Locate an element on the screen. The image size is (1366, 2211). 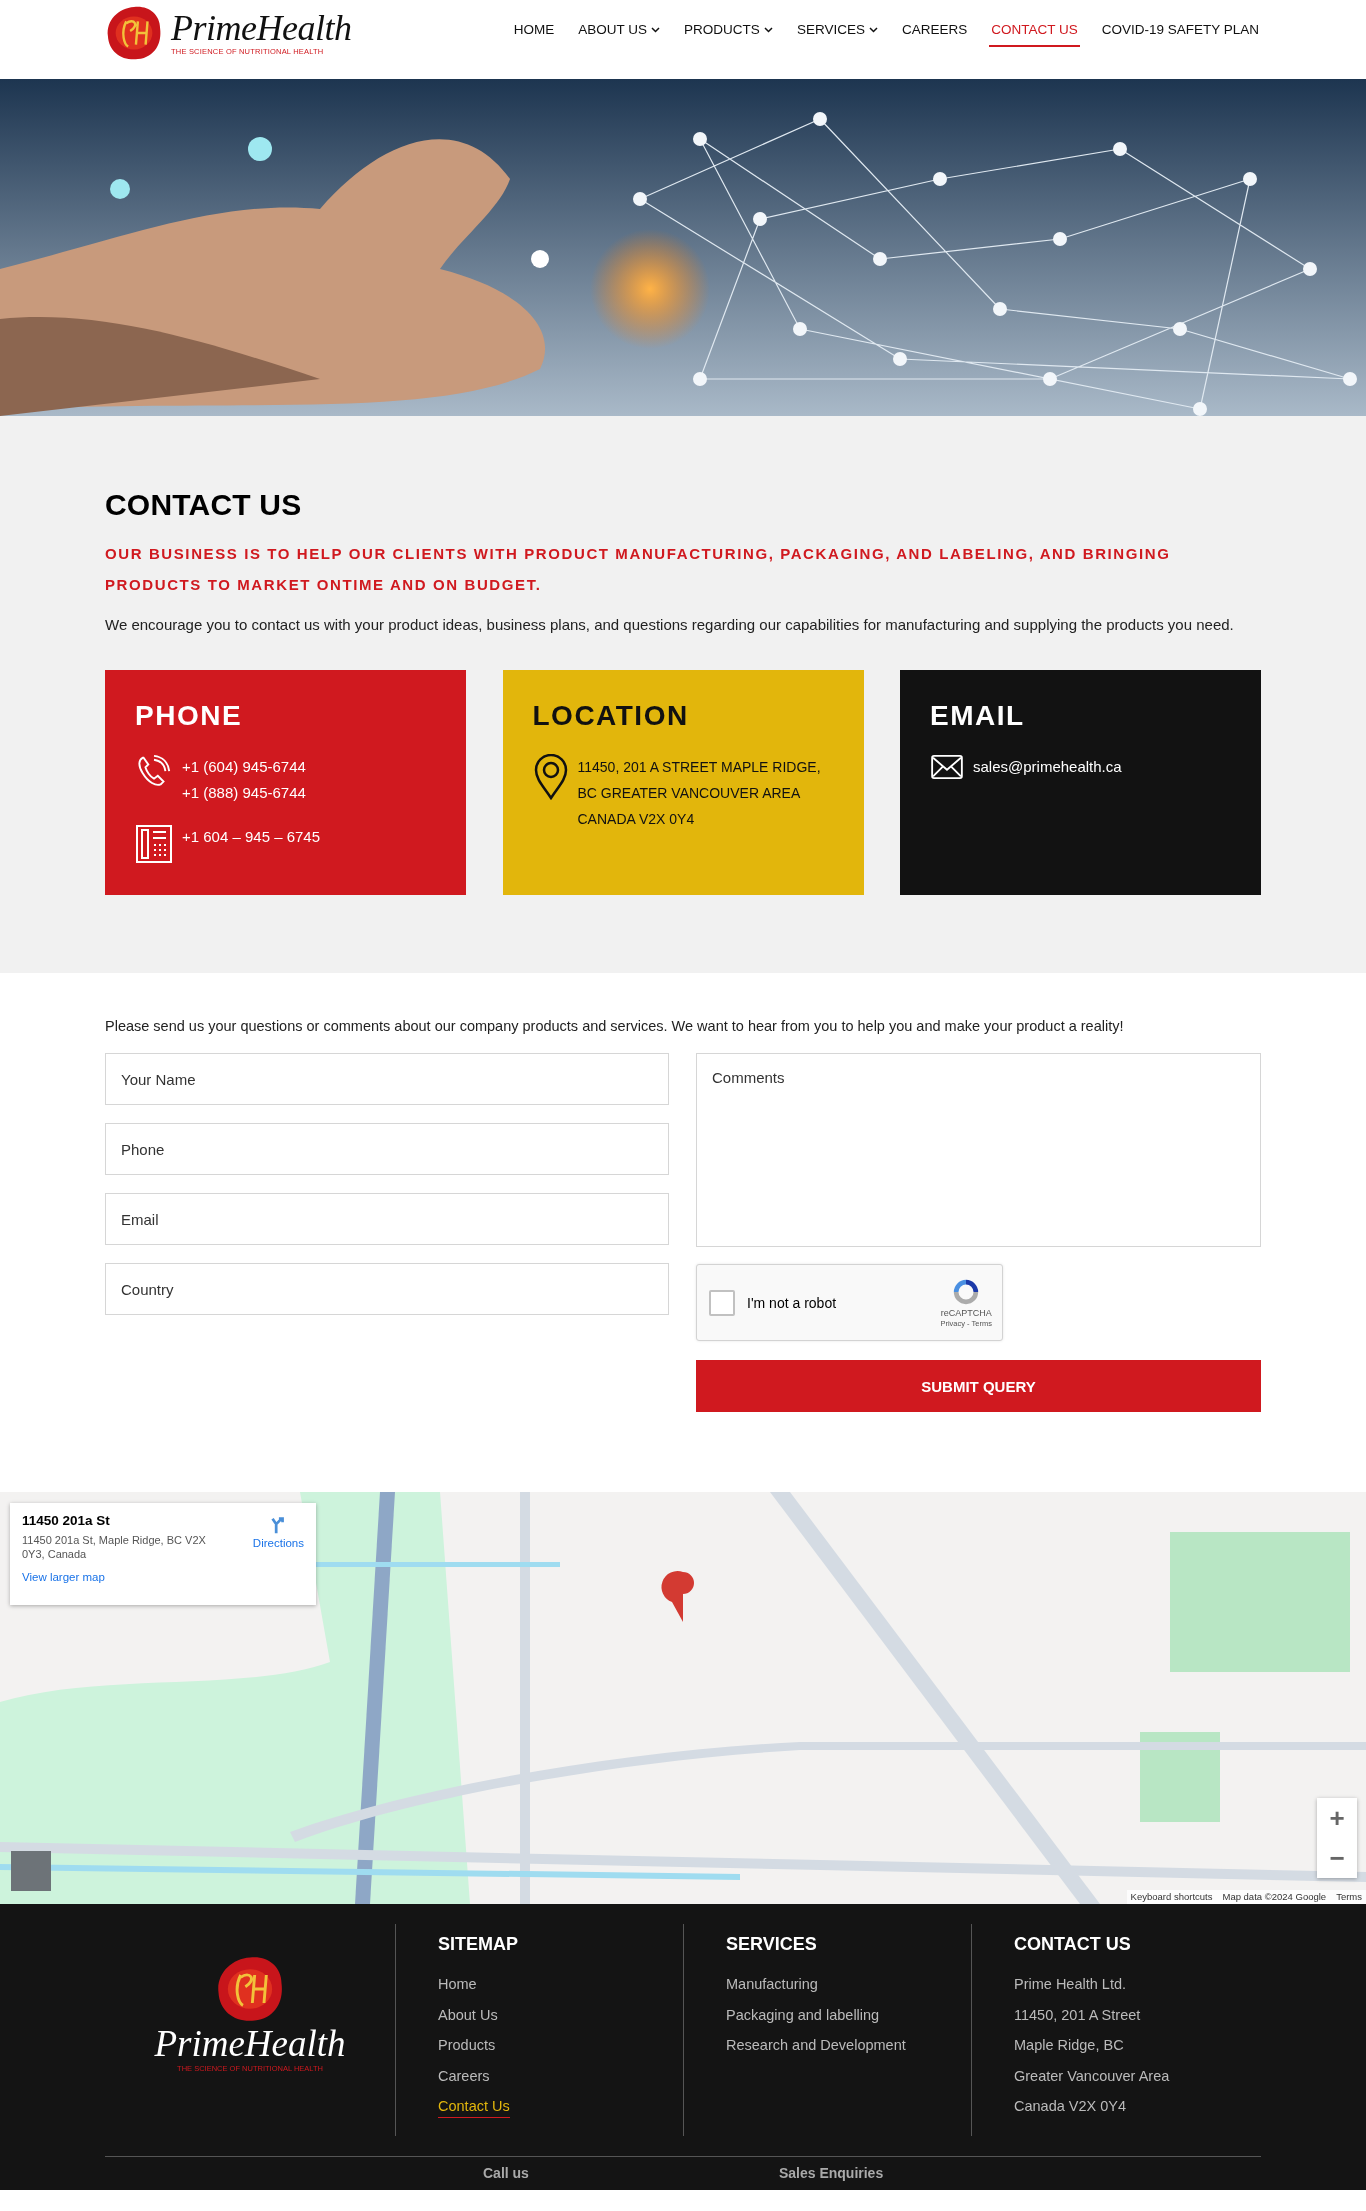
footer-text: 11450, 201 A Street is located at coordinates (1077, 2015).